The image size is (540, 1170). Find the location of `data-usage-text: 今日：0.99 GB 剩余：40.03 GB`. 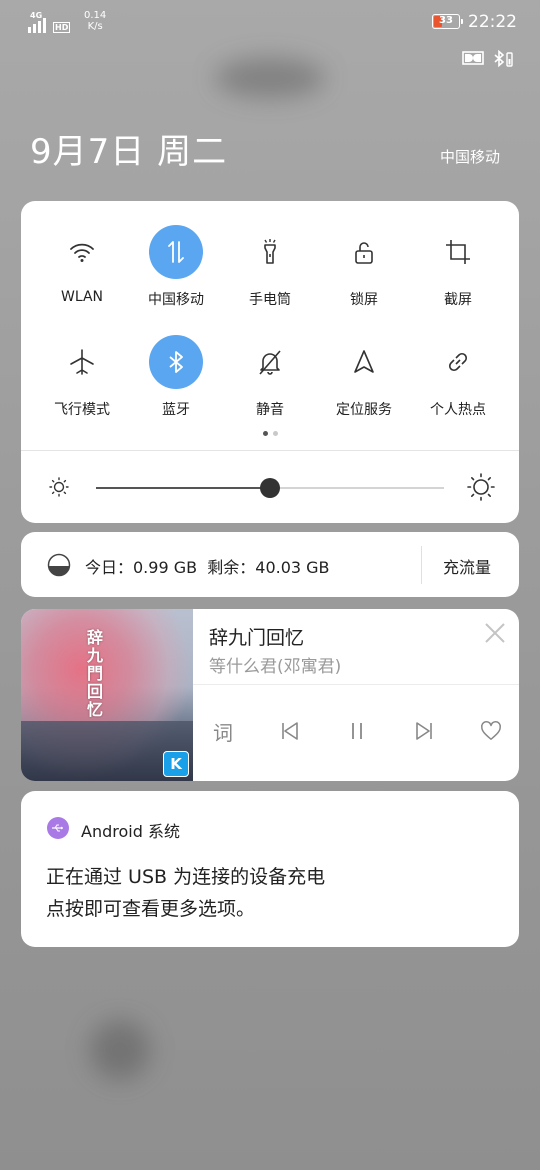

data-usage-text: 今日：0.99 GB 剩余：40.03 GB is located at coordinates (207, 567).